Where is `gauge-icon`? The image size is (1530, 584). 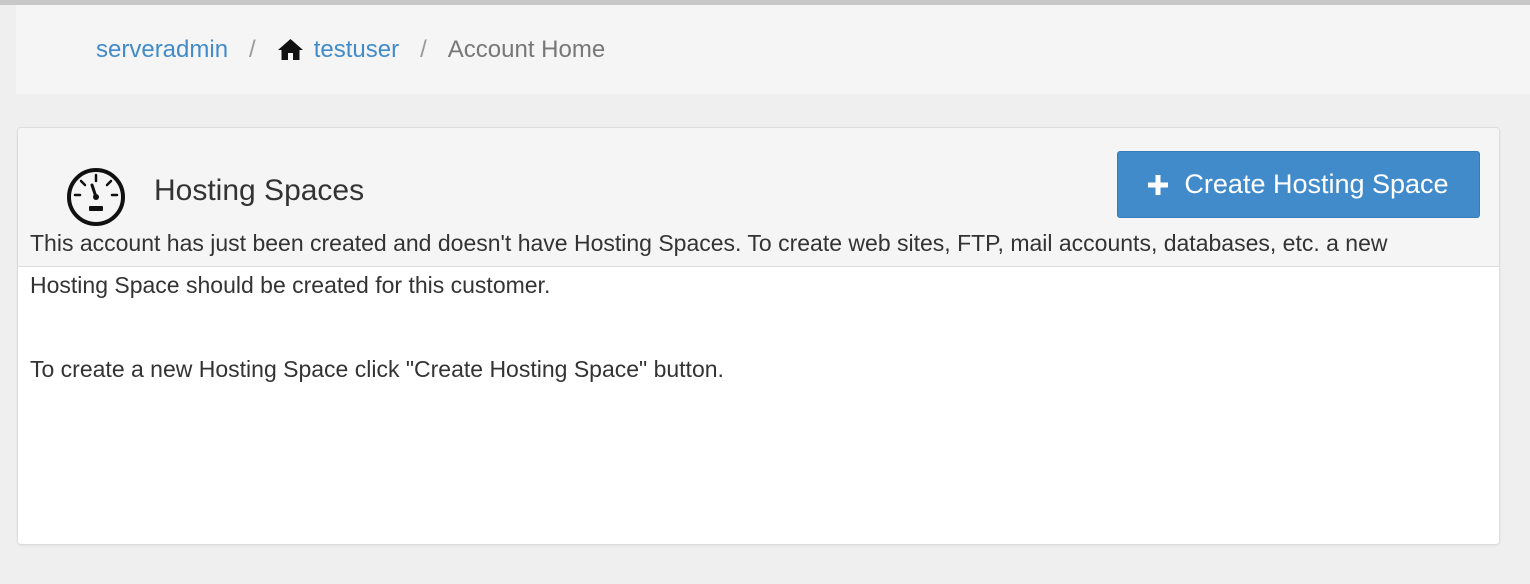
gauge-icon is located at coordinates (96, 197).